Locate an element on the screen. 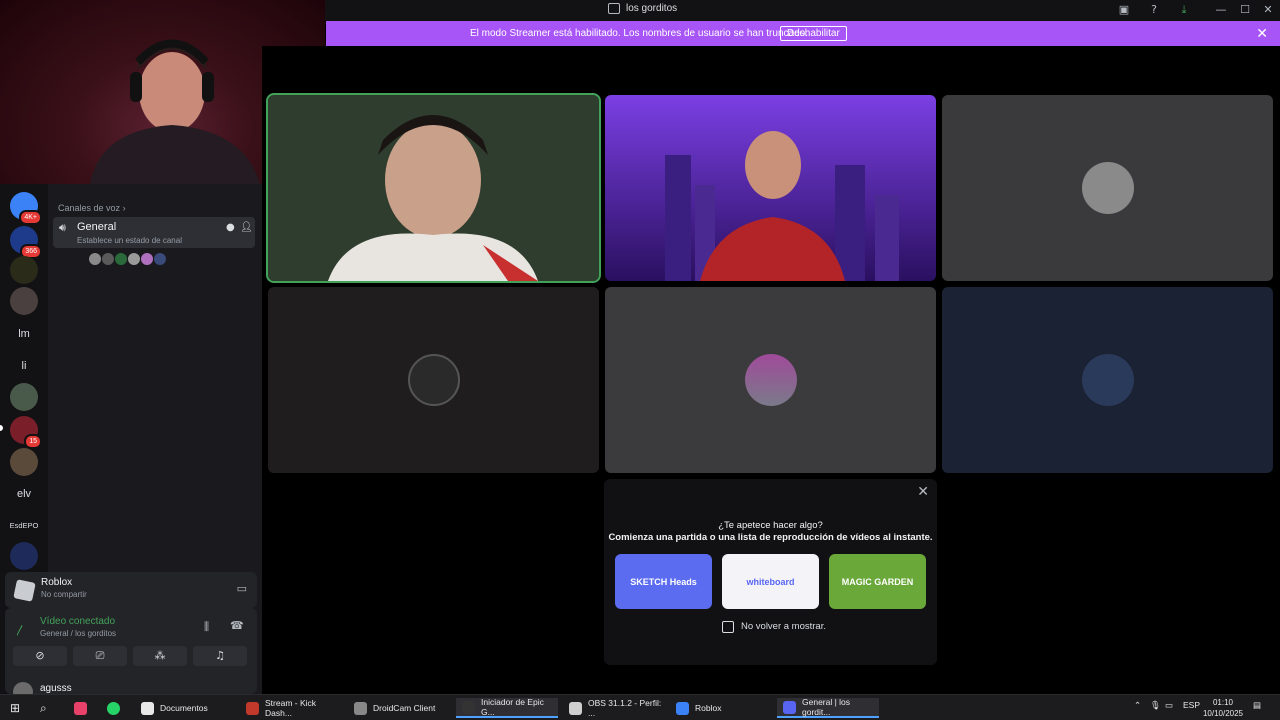 The width and height of the screenshot is (1280, 720). maximize-button: ☐ is located at coordinates (1245, 10).